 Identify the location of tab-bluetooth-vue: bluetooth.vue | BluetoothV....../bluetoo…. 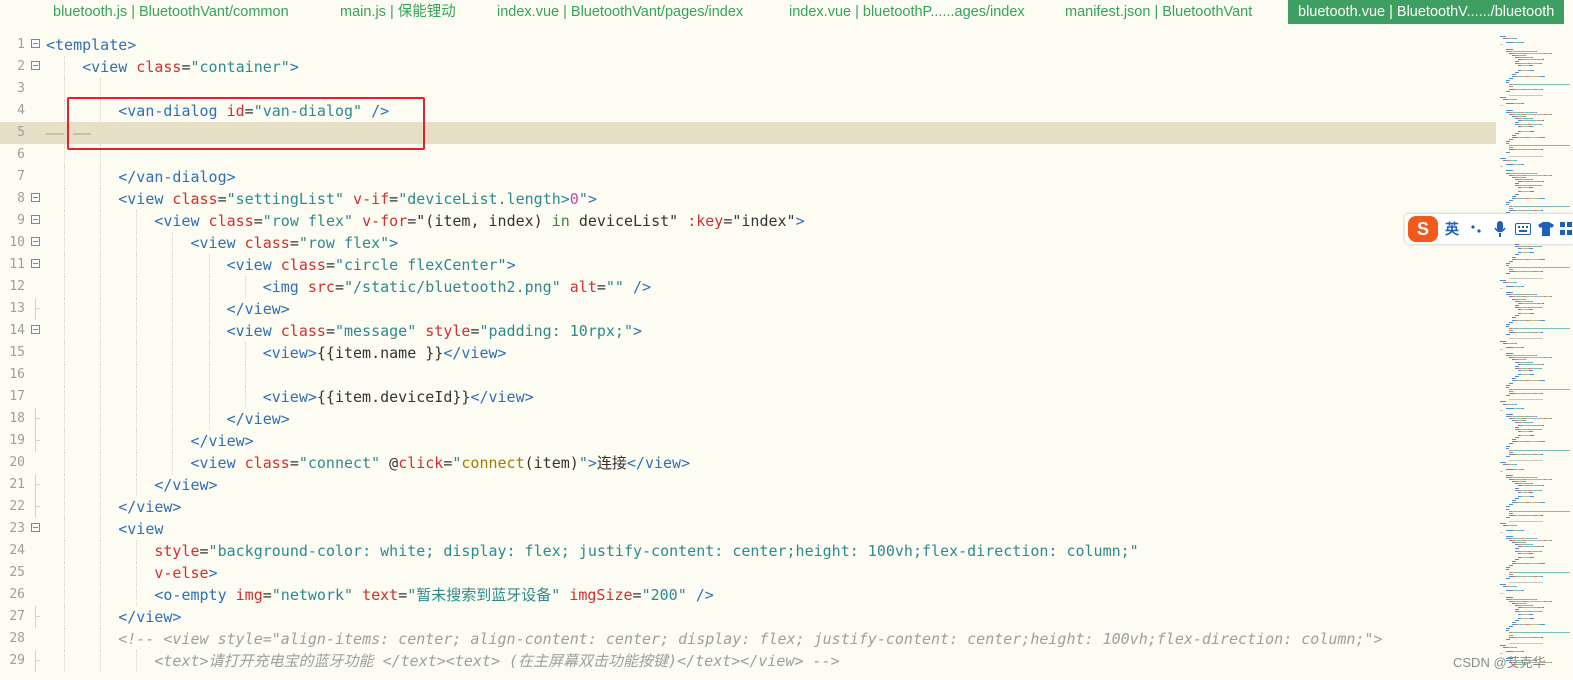
(1426, 12).